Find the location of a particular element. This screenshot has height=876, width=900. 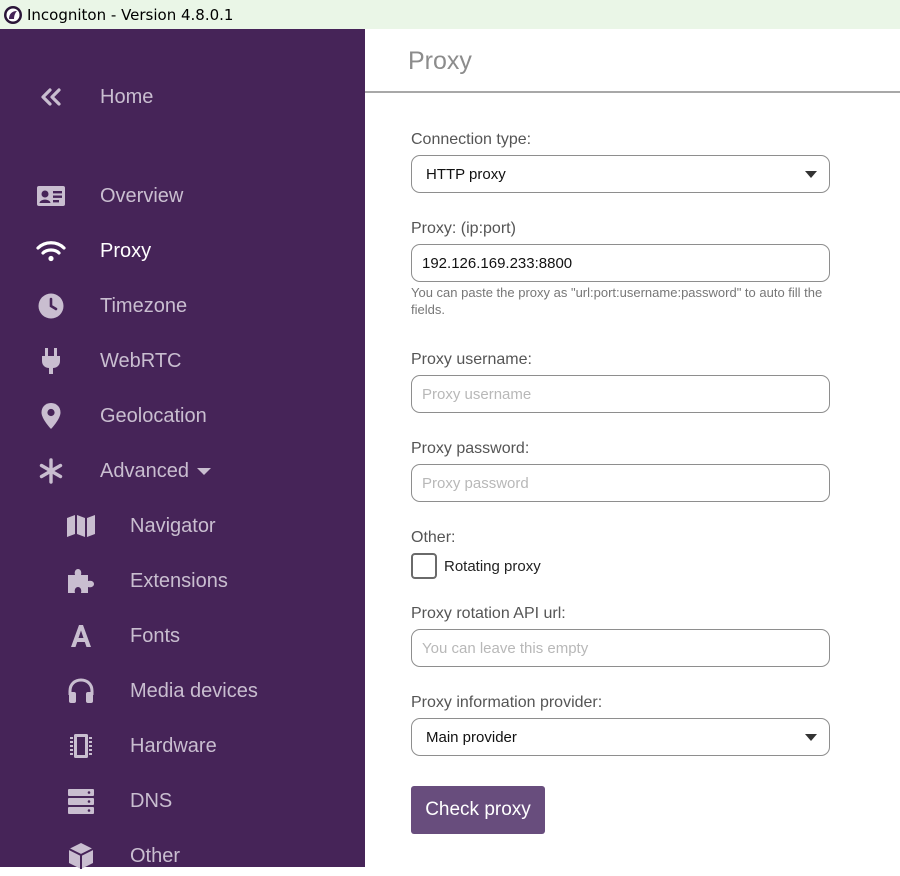

connection-type-select: HTTP proxy is located at coordinates (620, 174).